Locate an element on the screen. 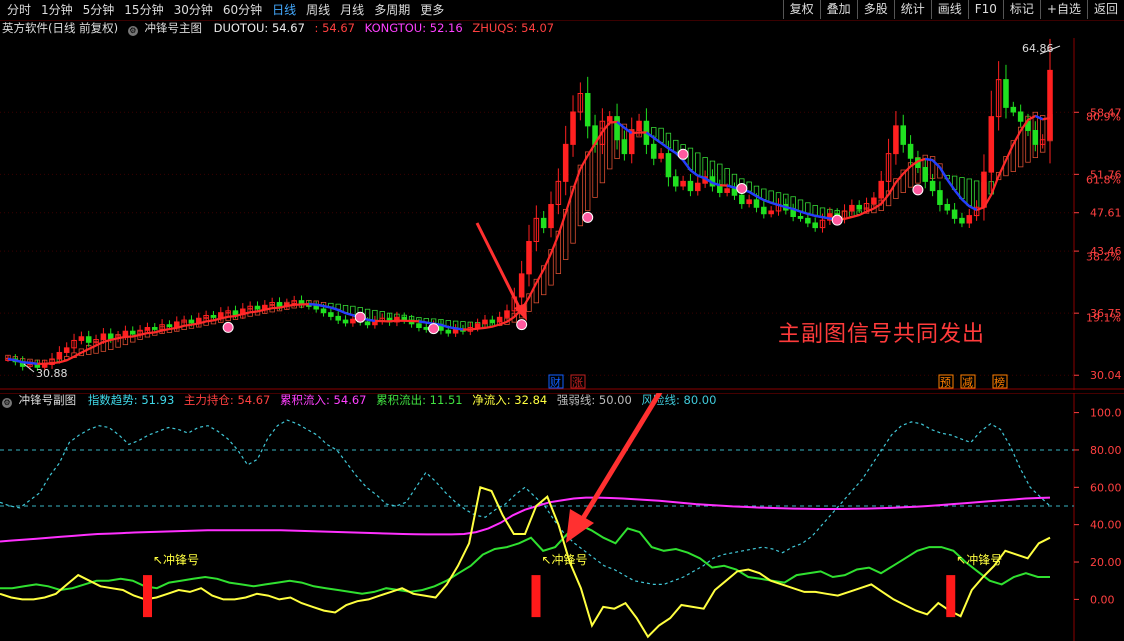 The height and width of the screenshot is (641, 1124). toolbar-button-1: 叠加 is located at coordinates (838, 9).